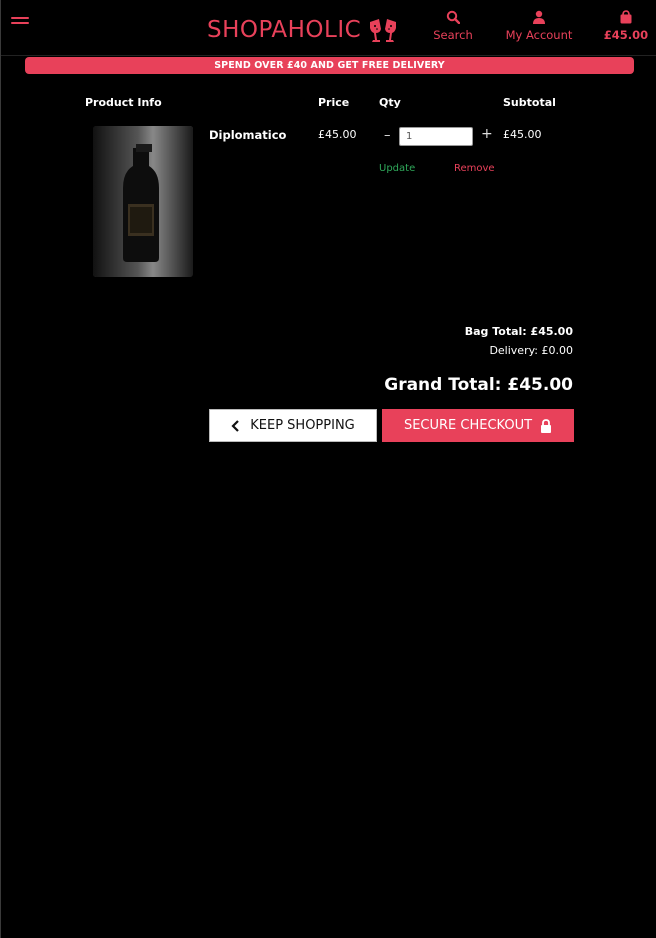  Describe the element at coordinates (531, 350) in the screenshot. I see `delivery-cost: Delivery: £0.00` at that location.